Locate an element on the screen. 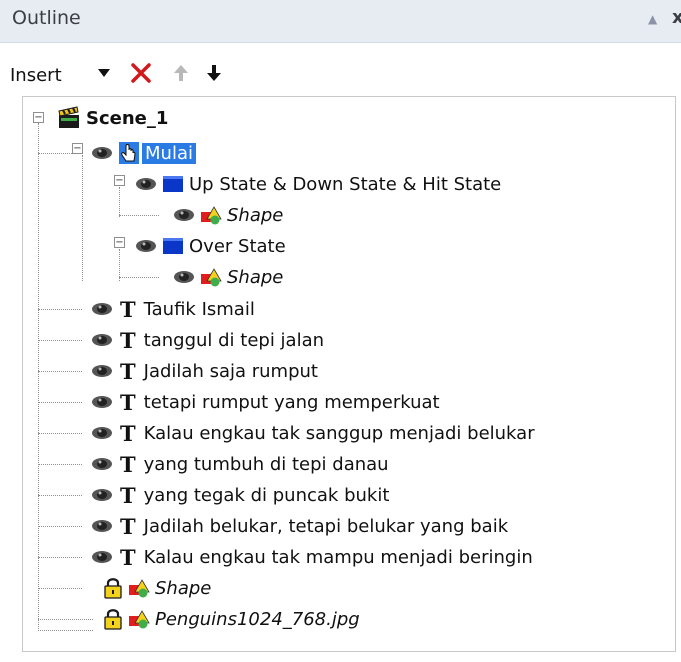  tree-item-locked-image: Penguins1024_768.jpg is located at coordinates (231, 619).